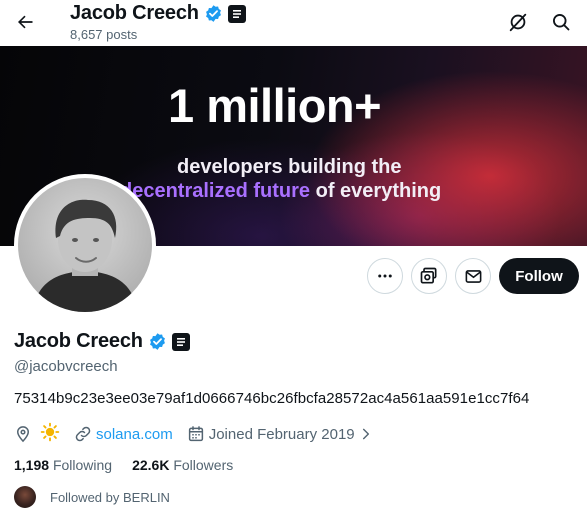  Describe the element at coordinates (134, 13) in the screenshot. I see `header-display-name: Jacob Creech` at that location.